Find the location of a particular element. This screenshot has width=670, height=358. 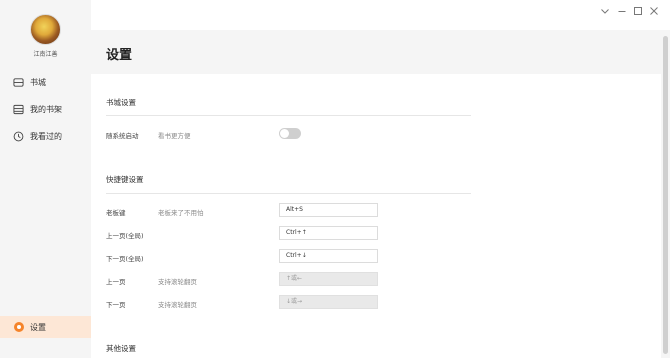

prev-page-input: ↑或← is located at coordinates (328, 279).